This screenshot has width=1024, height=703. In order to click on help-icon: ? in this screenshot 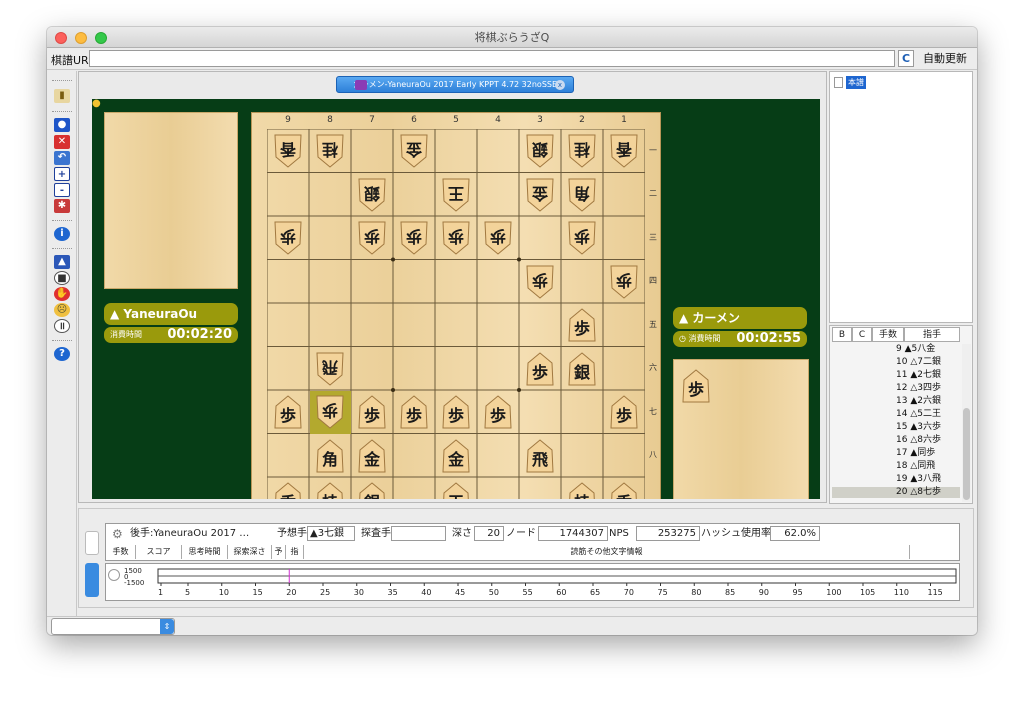, I will do `click(62, 354)`.